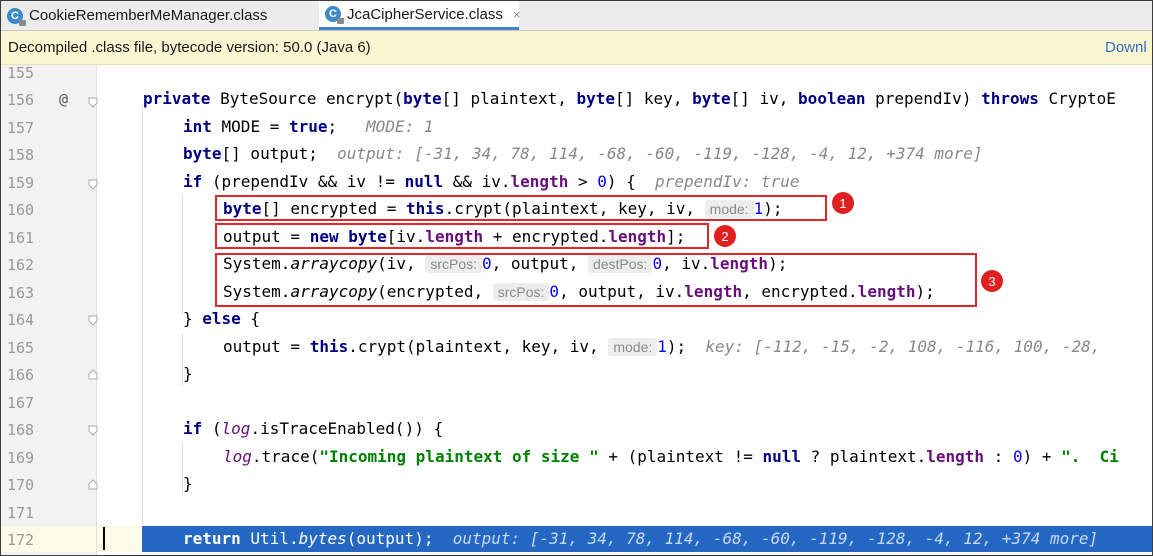  I want to click on line-number: 170, so click(21, 485).